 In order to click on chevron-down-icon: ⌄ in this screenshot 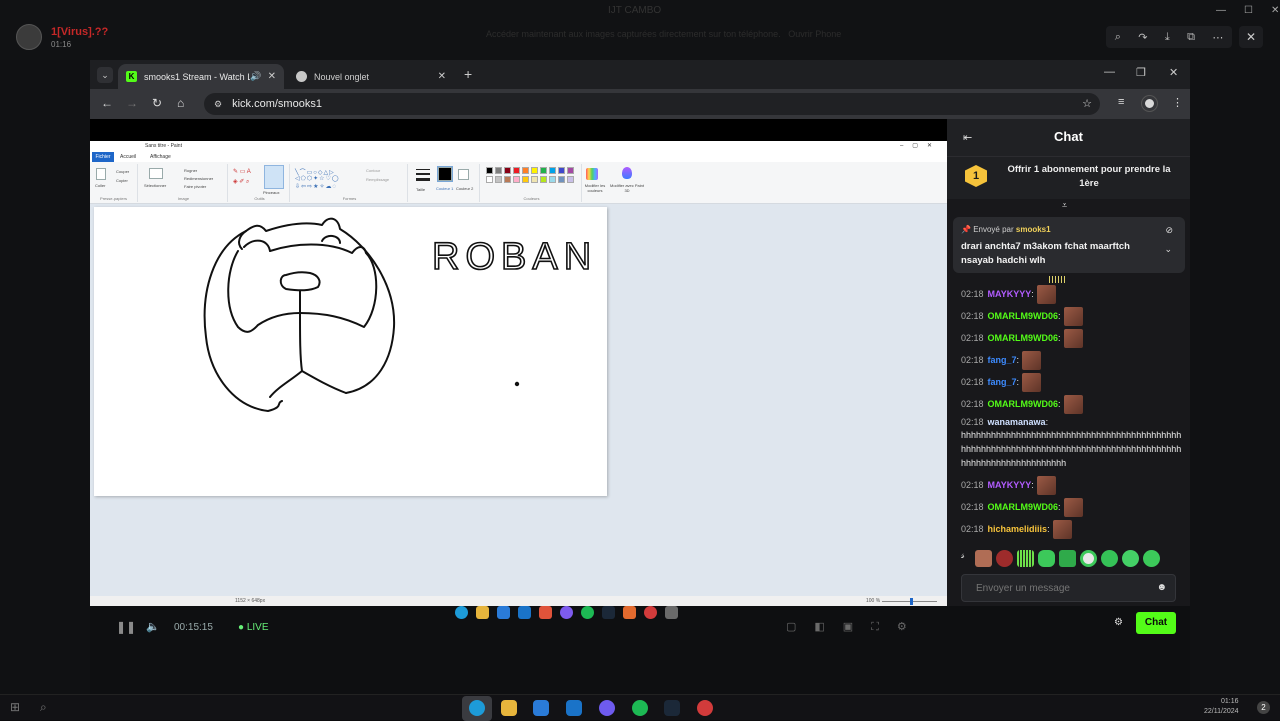, I will do `click(1168, 249)`.